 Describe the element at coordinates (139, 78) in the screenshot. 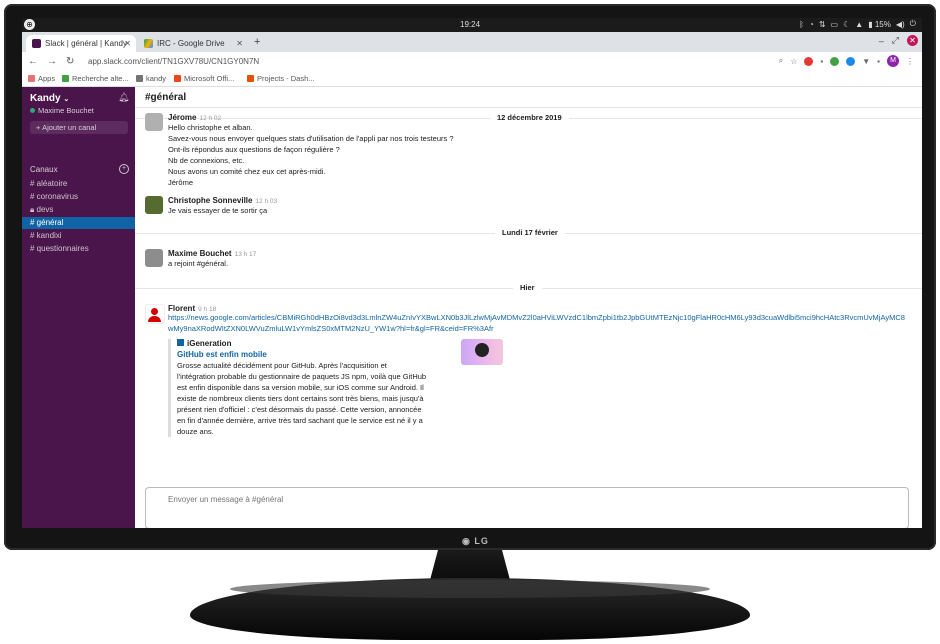

I see `folder-icon` at that location.